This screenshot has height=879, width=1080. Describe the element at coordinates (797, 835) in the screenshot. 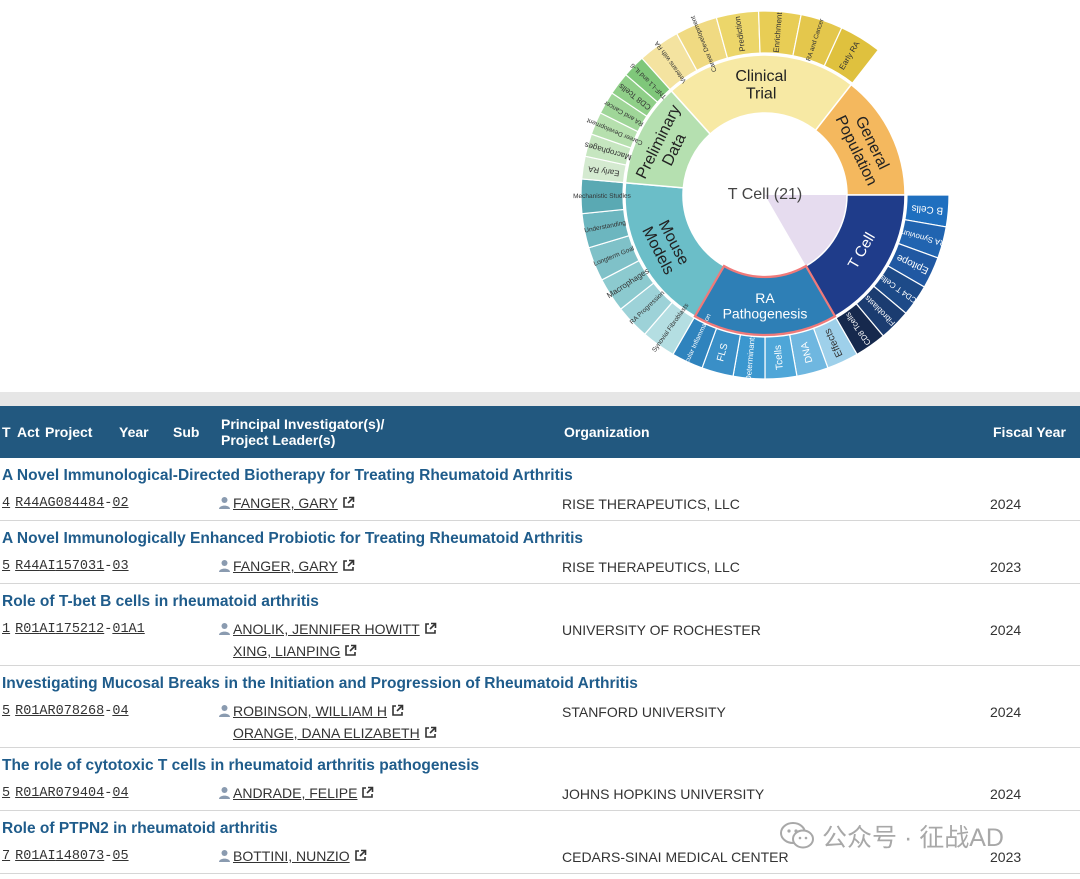

I see `wechat-logo-icon` at that location.